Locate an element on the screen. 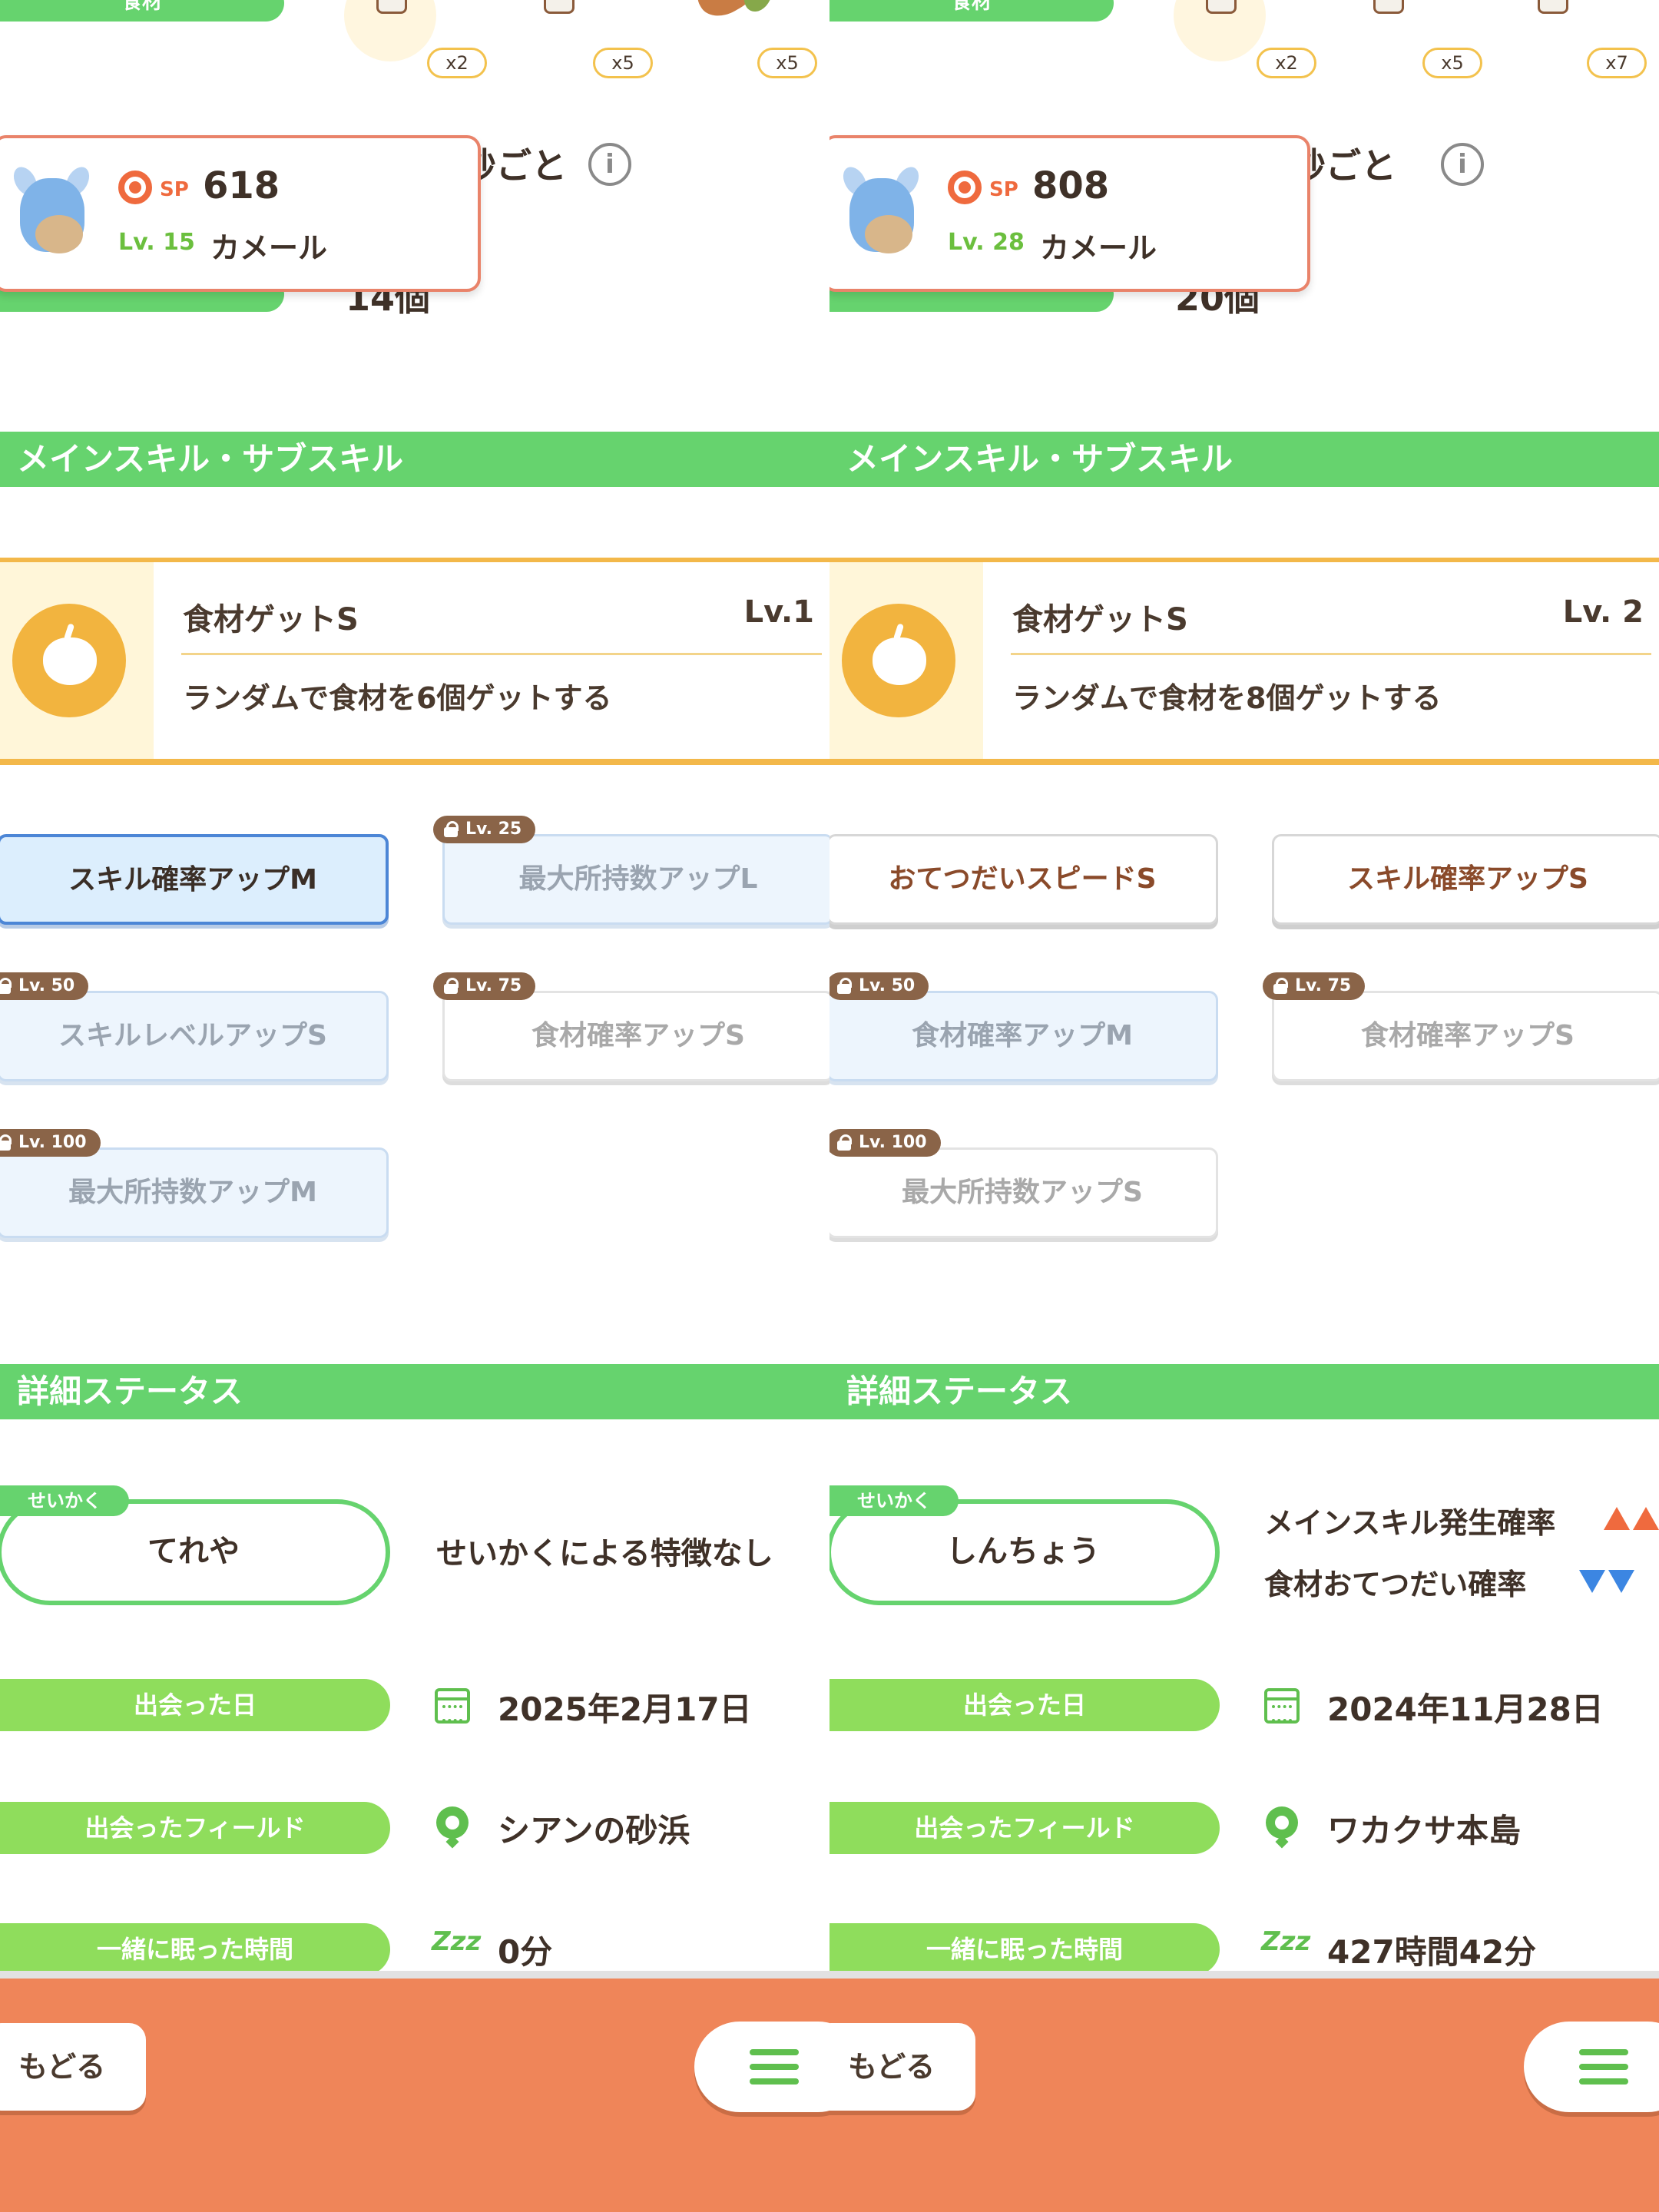 The image size is (1659, 2212). lock-level-tag: Lv. 50 is located at coordinates (44, 986).